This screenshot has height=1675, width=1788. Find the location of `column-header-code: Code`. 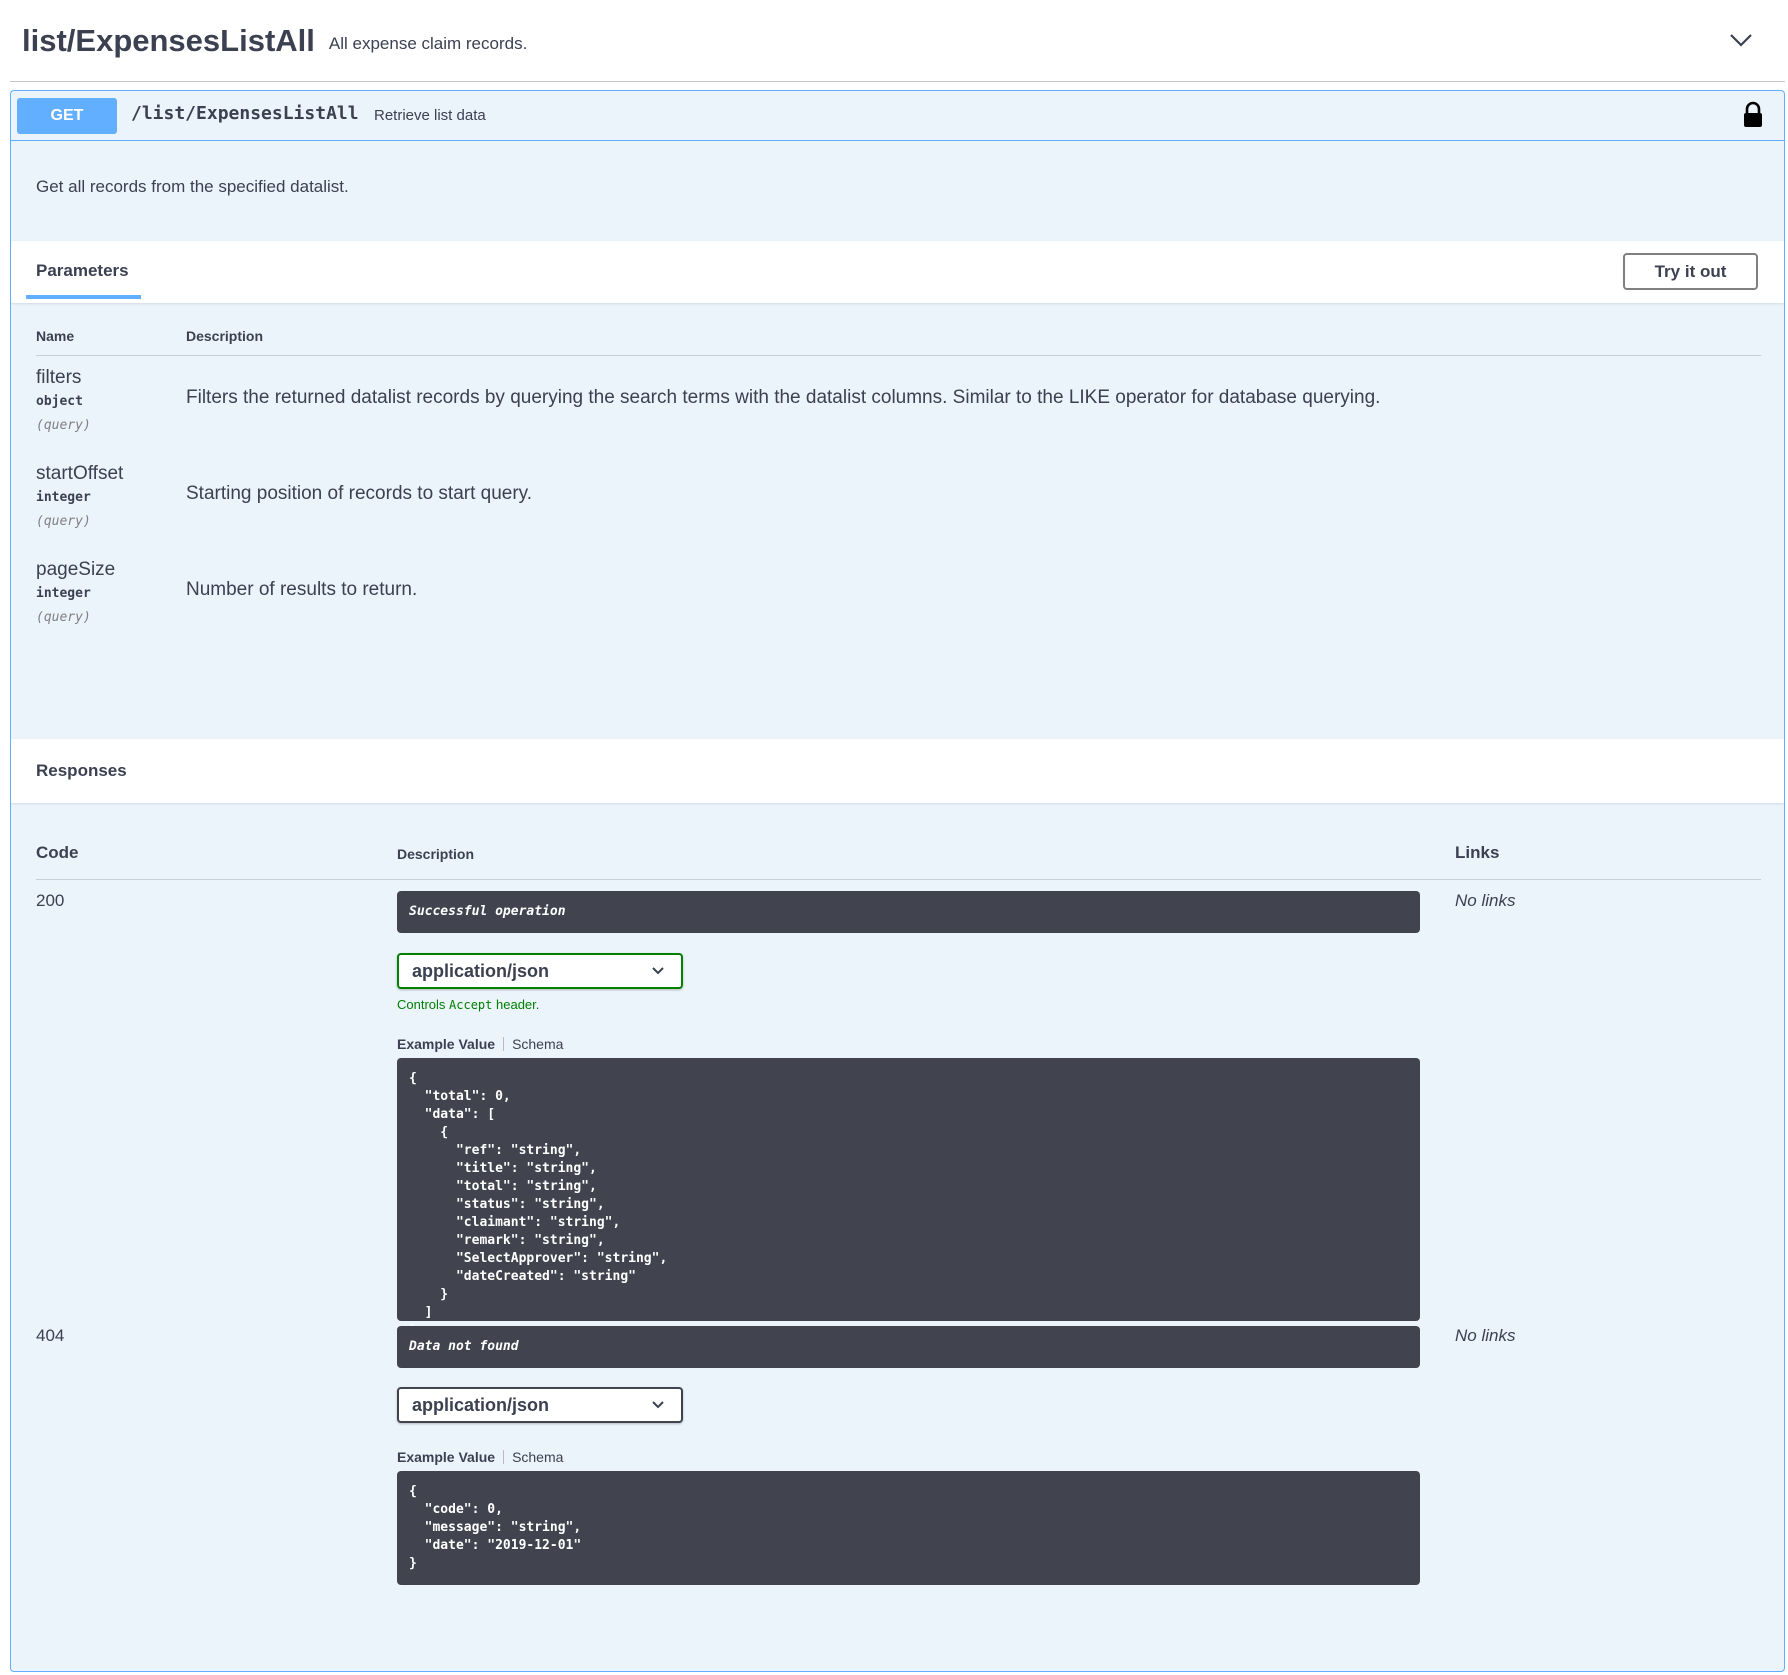

column-header-code: Code is located at coordinates (57, 852).